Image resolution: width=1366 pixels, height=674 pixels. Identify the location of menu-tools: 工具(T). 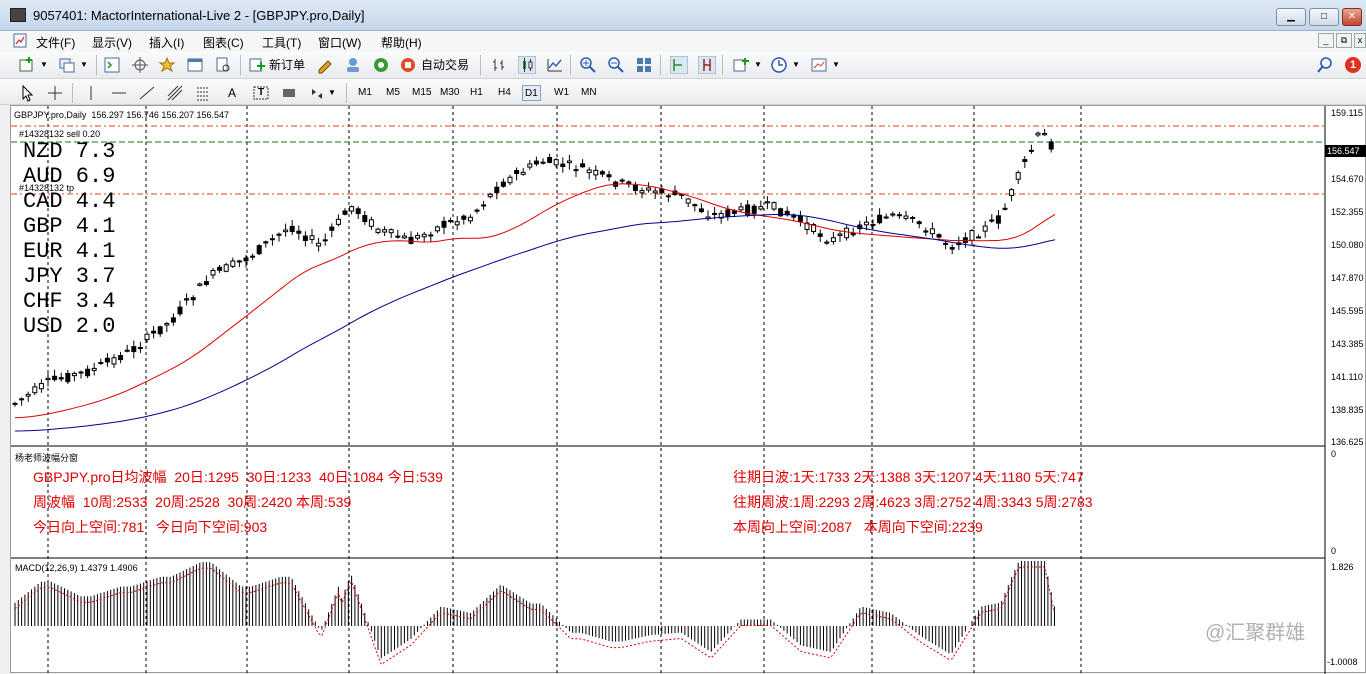
(281, 42).